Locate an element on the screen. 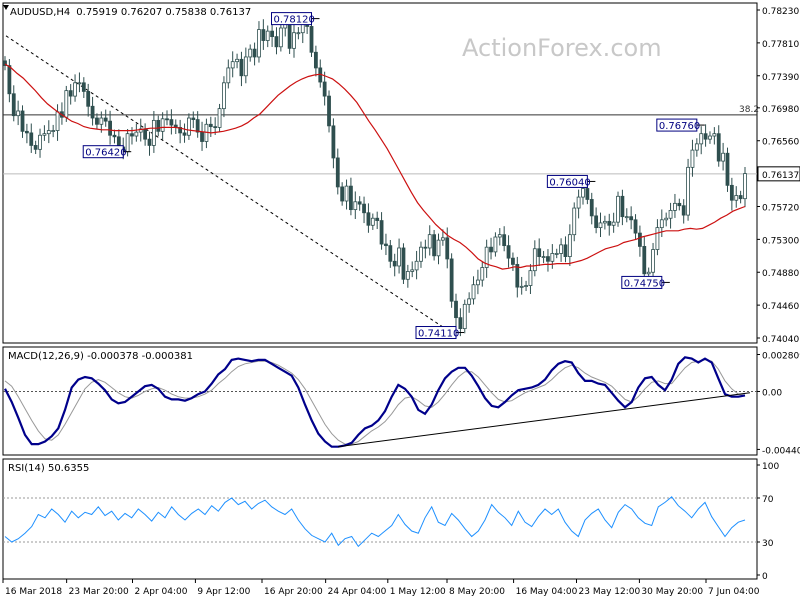 Image resolution: width=800 pixels, height=604 pixels. rsi-tick-label: 30 is located at coordinates (768, 544).